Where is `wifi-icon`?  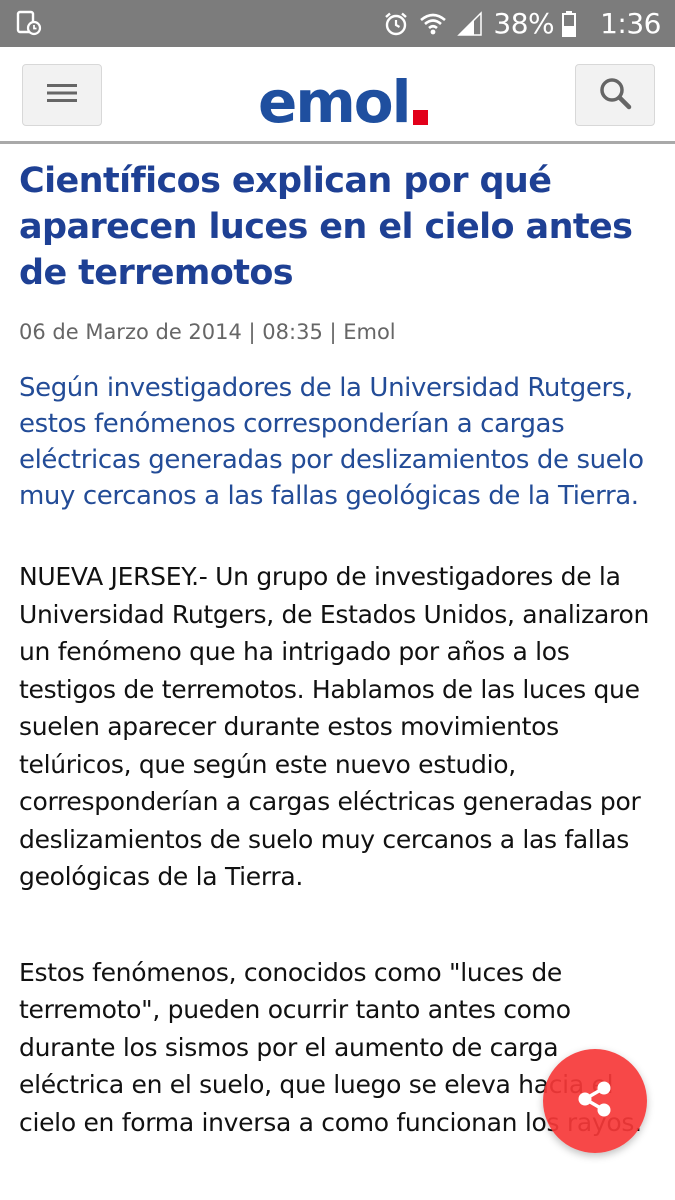
wifi-icon is located at coordinates (433, 24).